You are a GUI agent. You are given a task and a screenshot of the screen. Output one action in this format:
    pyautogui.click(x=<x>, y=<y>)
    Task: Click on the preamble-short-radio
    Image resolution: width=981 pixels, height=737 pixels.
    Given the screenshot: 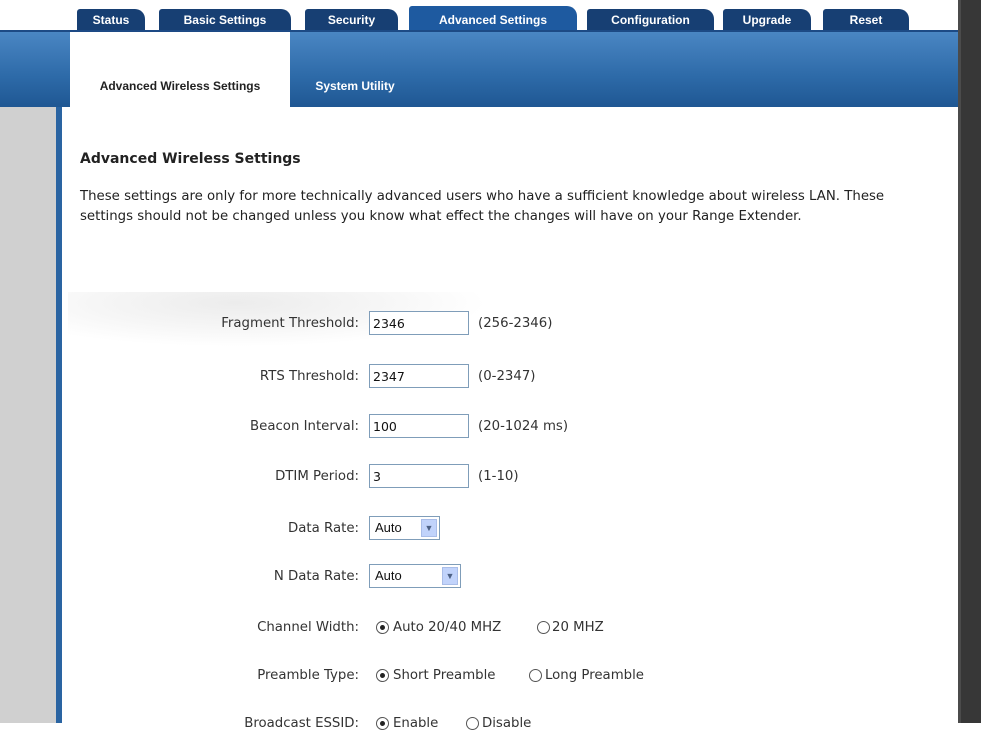 What is the action you would take?
    pyautogui.click(x=382, y=675)
    